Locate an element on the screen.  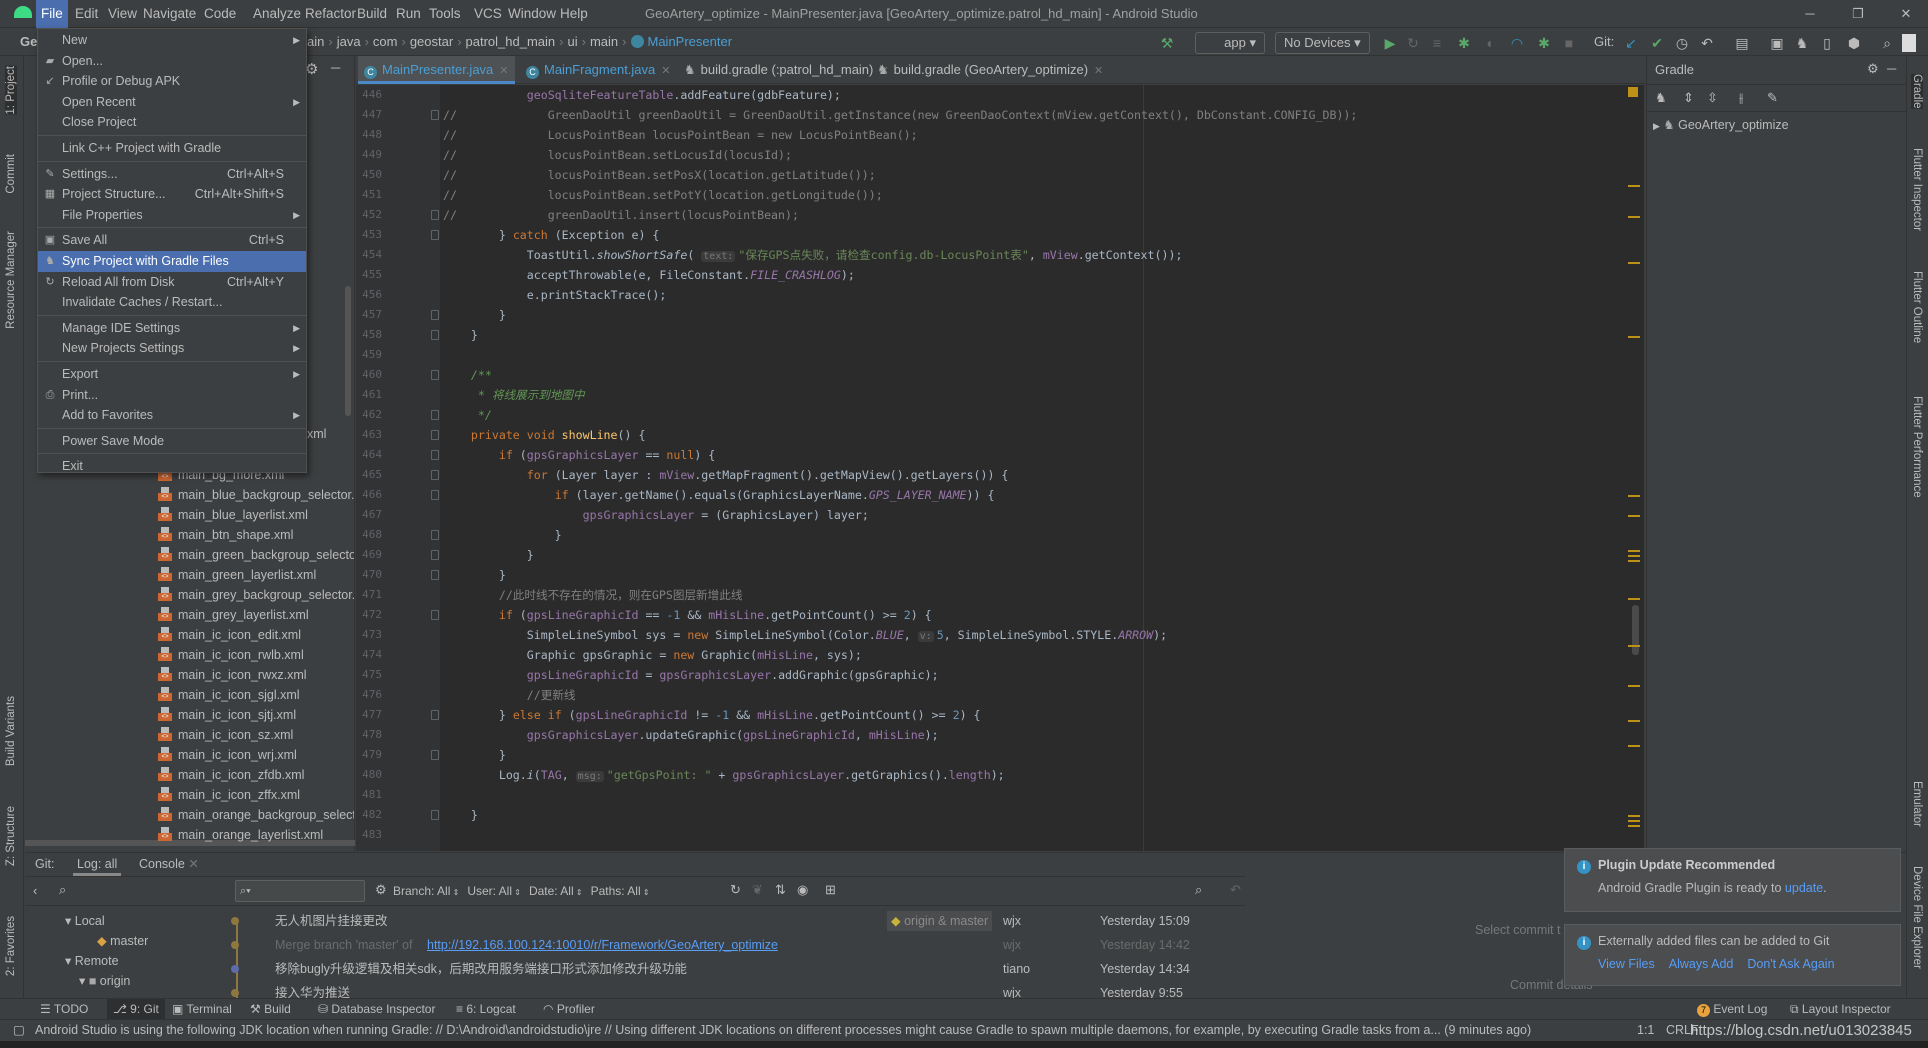
menu-item-new-projects-settings: New Projects Settings ▶ is located at coordinates (172, 348).